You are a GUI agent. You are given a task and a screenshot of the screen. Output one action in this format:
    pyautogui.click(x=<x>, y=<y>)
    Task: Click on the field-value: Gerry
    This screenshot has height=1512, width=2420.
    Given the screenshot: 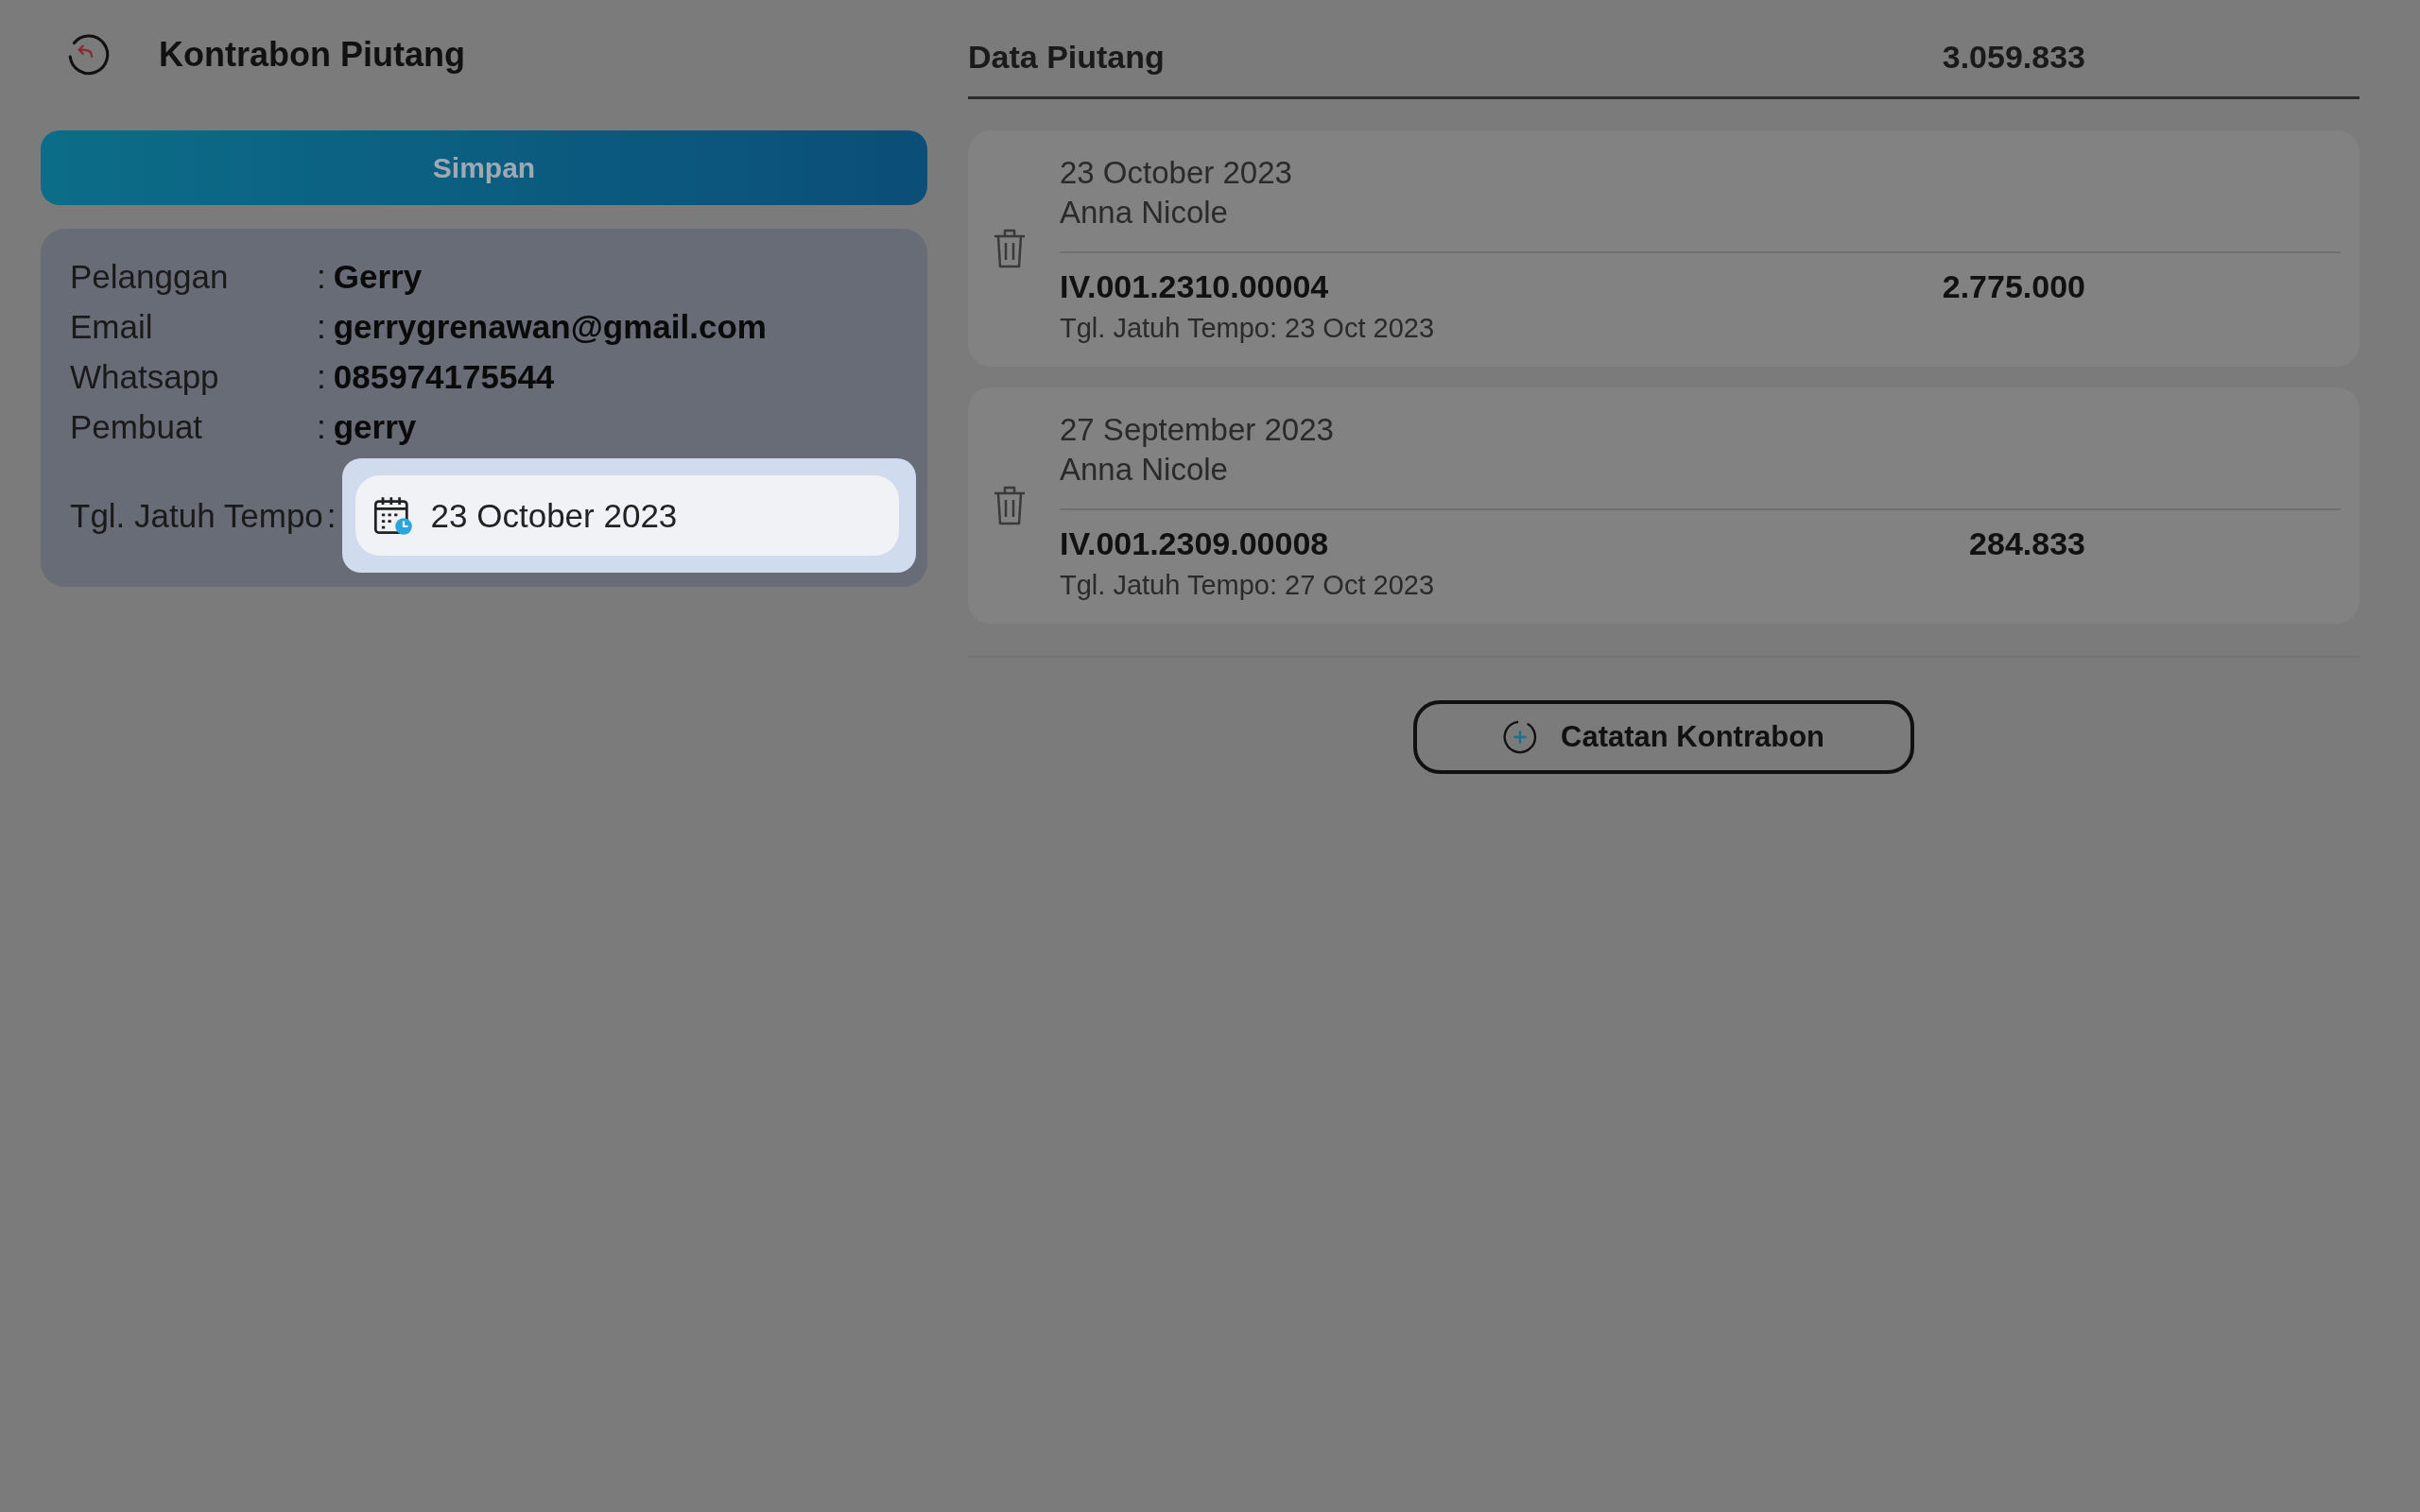 What is the action you would take?
    pyautogui.click(x=378, y=276)
    